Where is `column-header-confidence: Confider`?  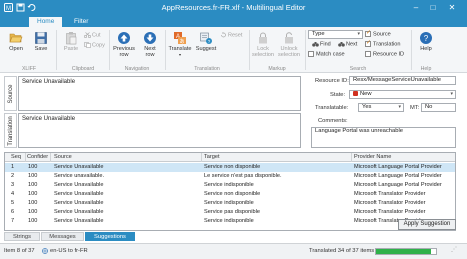
column-header-confidence: Confider is located at coordinates (37, 157).